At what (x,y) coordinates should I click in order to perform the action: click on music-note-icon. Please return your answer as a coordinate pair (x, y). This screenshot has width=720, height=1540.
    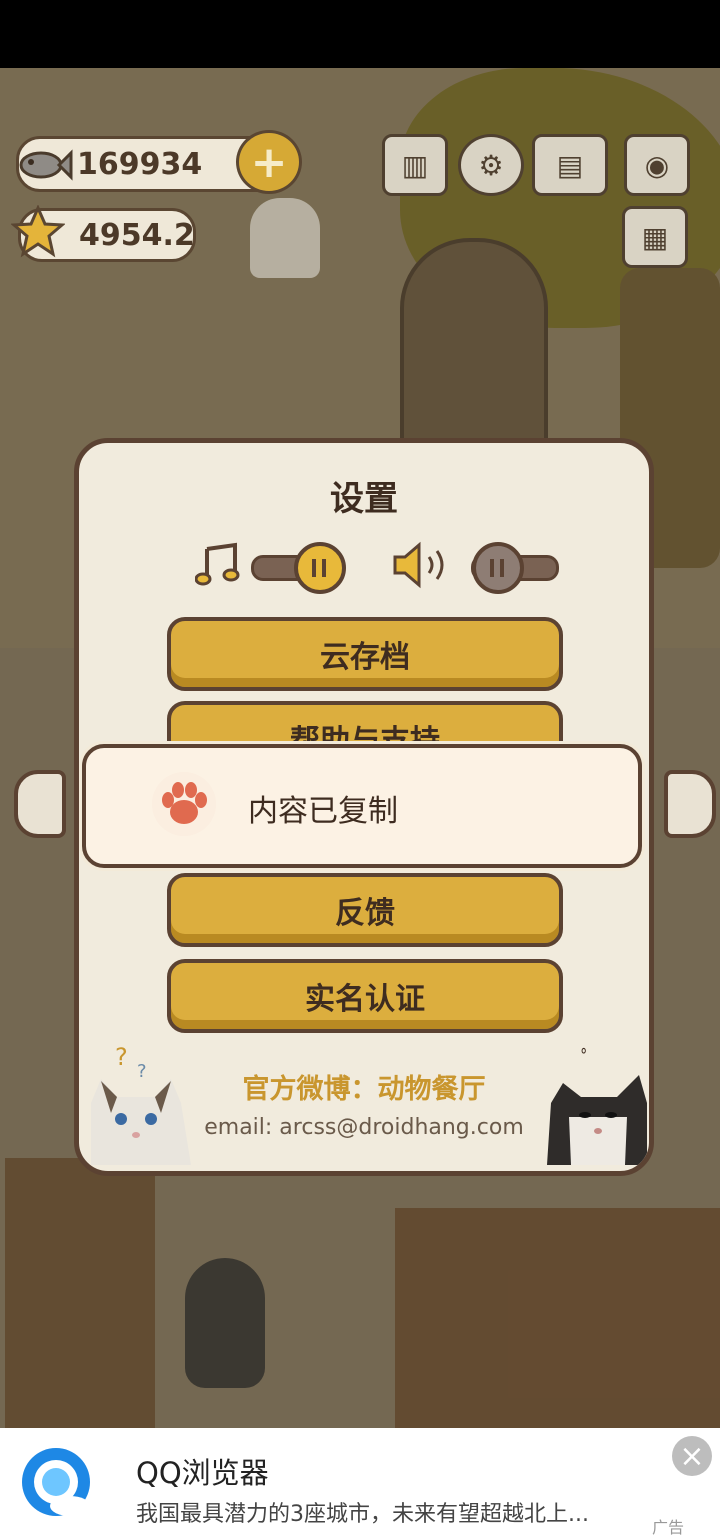
    Looking at the image, I should click on (217, 564).